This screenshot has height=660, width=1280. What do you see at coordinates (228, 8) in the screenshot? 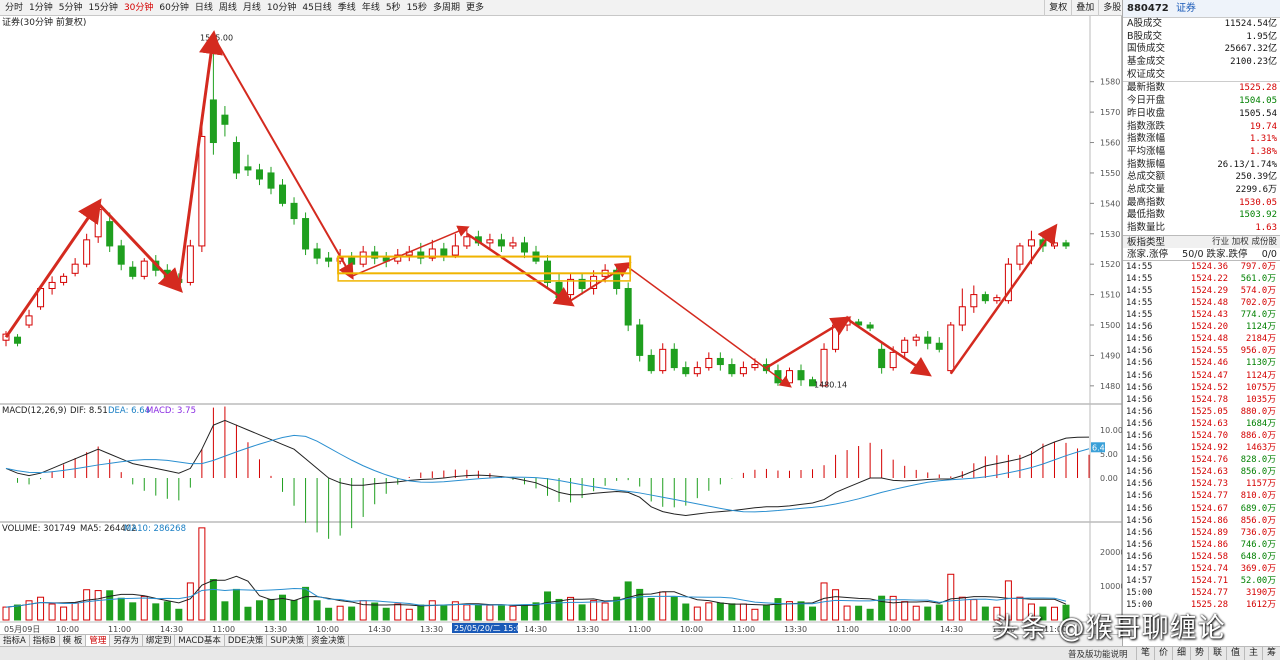
I see `period-tab: 周线` at bounding box center [228, 8].